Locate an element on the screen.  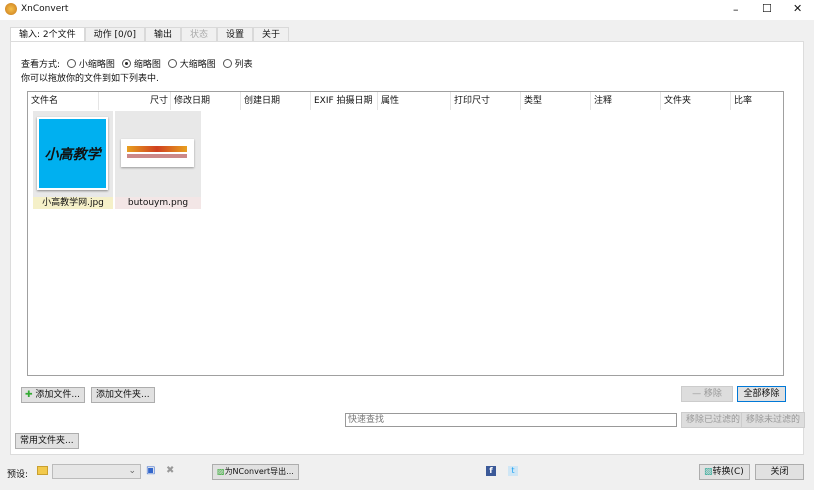
export-icon: ▨ is located at coordinates (221, 471).